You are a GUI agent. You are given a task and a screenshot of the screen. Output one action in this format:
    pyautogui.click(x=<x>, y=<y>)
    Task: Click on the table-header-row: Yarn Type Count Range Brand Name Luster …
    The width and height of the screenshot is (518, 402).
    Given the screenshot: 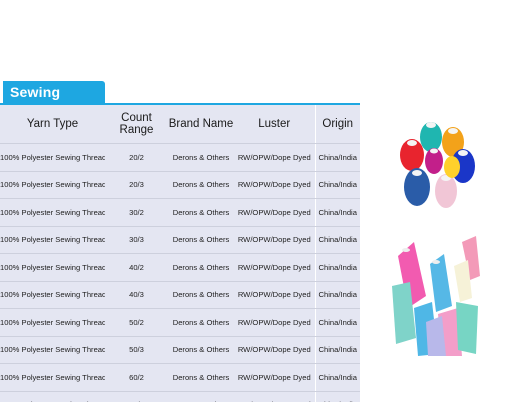 What is the action you would take?
    pyautogui.click(x=180, y=124)
    